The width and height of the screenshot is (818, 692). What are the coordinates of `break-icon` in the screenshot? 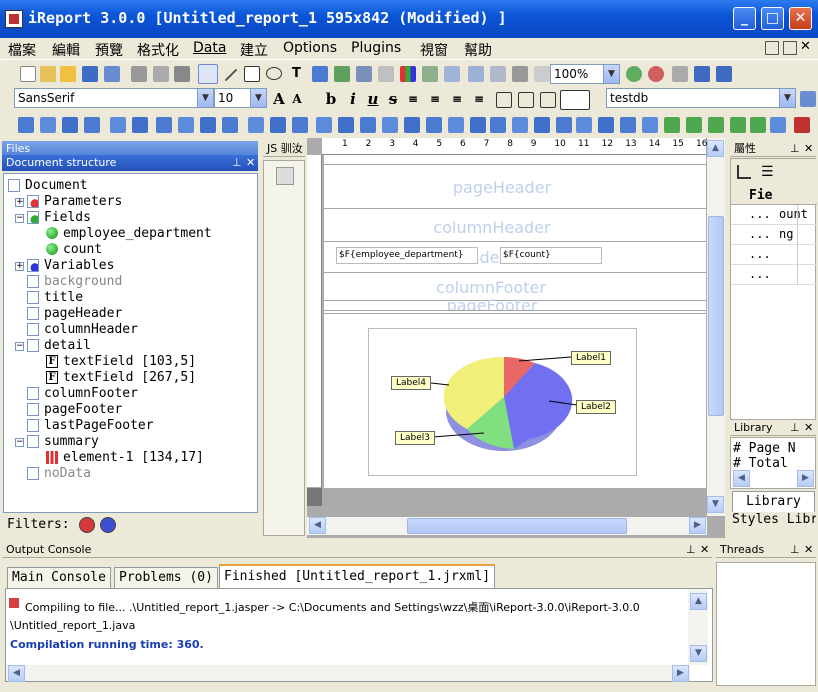 It's located at (498, 74).